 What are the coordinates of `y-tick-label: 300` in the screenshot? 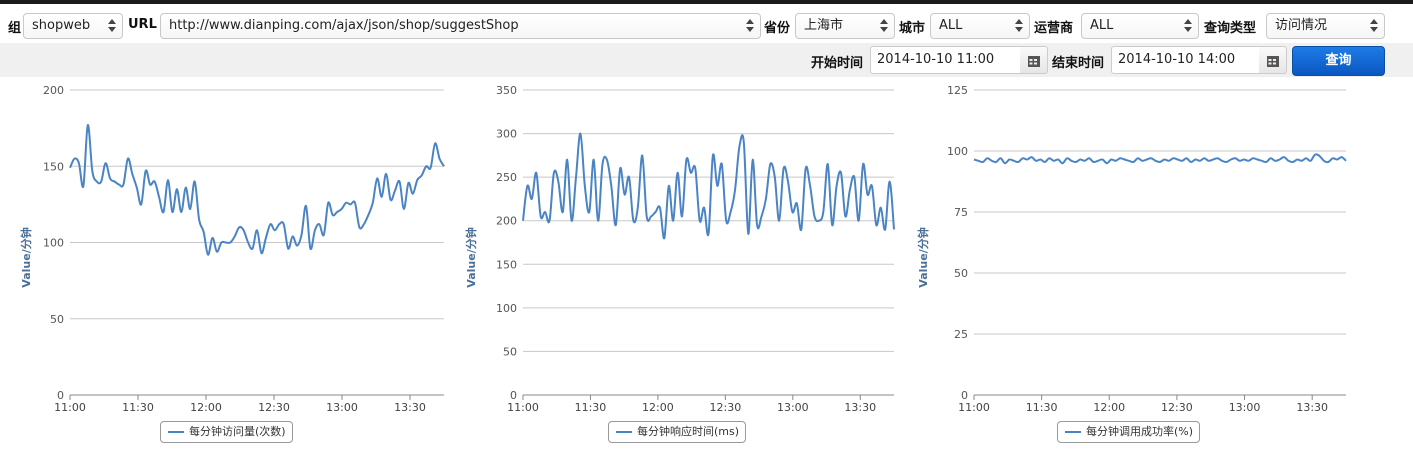 It's located at (506, 134).